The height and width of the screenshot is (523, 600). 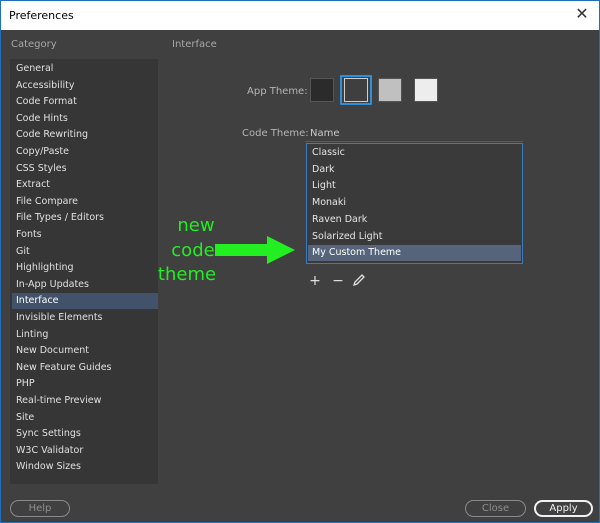 What do you see at coordinates (194, 44) in the screenshot?
I see `section-heading: Interface` at bounding box center [194, 44].